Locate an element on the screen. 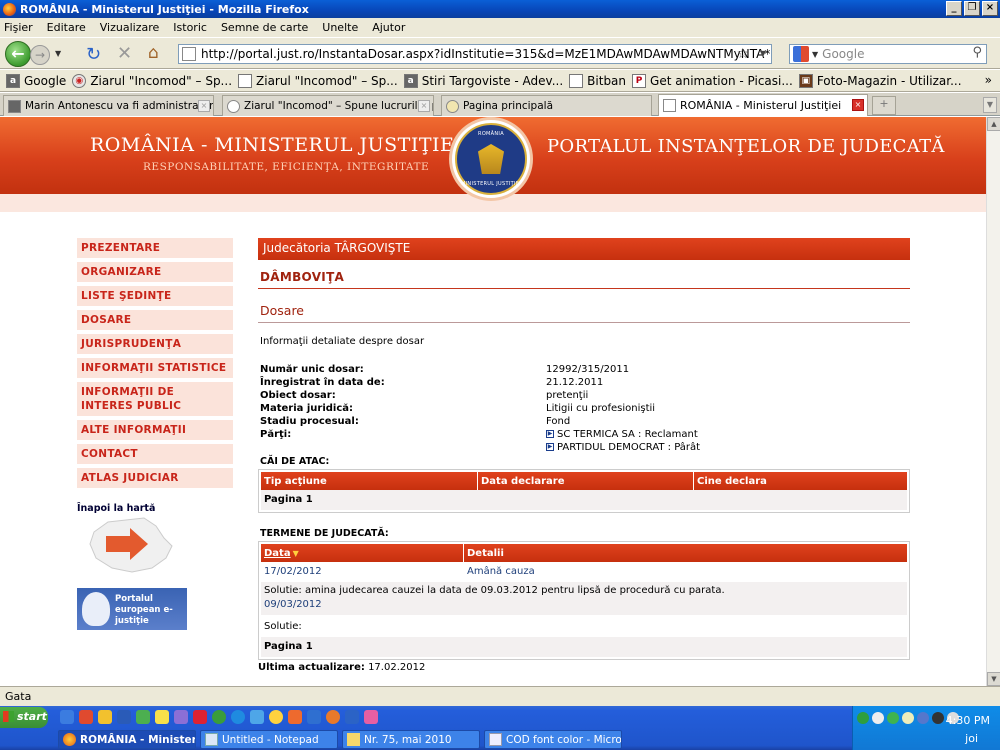 The width and height of the screenshot is (1000, 750). taskbar-item-notepad: Untitled - Notepad is located at coordinates (269, 739).